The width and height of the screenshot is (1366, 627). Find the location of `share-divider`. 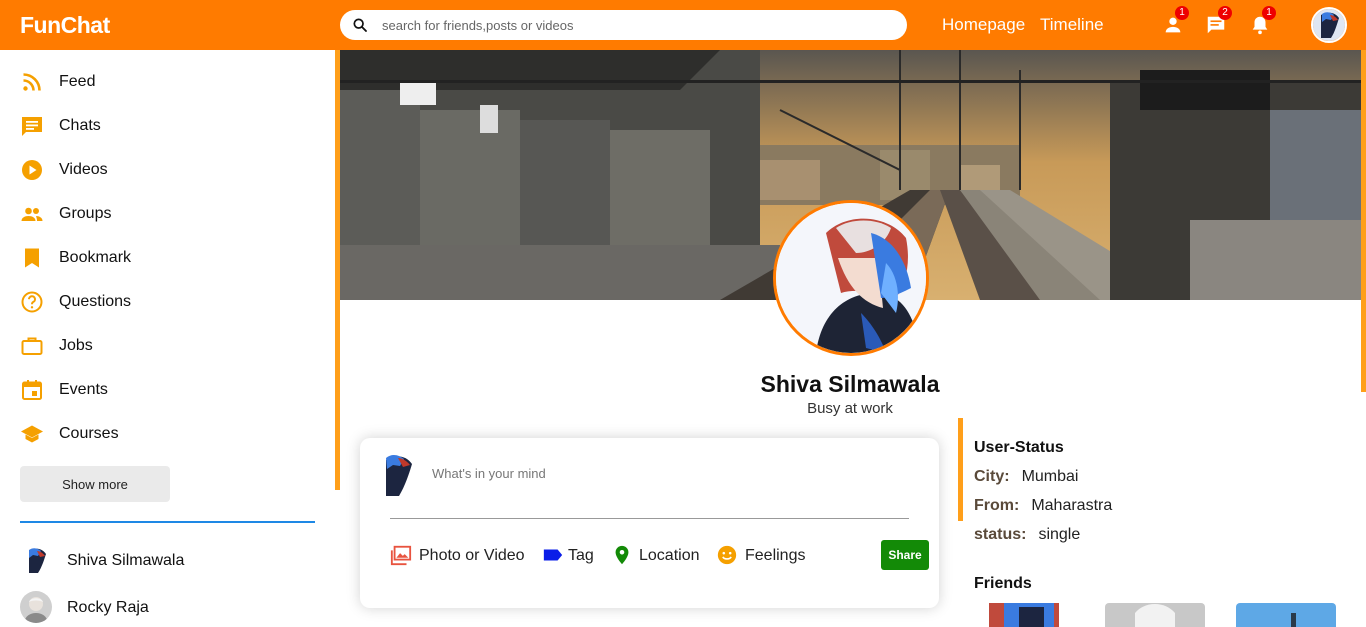

share-divider is located at coordinates (649, 518).